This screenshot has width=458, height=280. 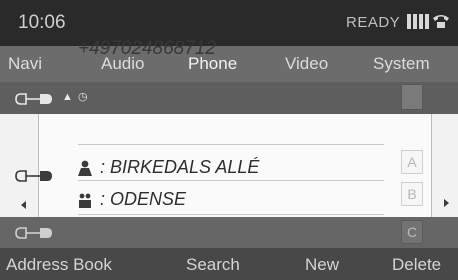 What do you see at coordinates (412, 97) in the screenshot?
I see `scroll-up-button` at bounding box center [412, 97].